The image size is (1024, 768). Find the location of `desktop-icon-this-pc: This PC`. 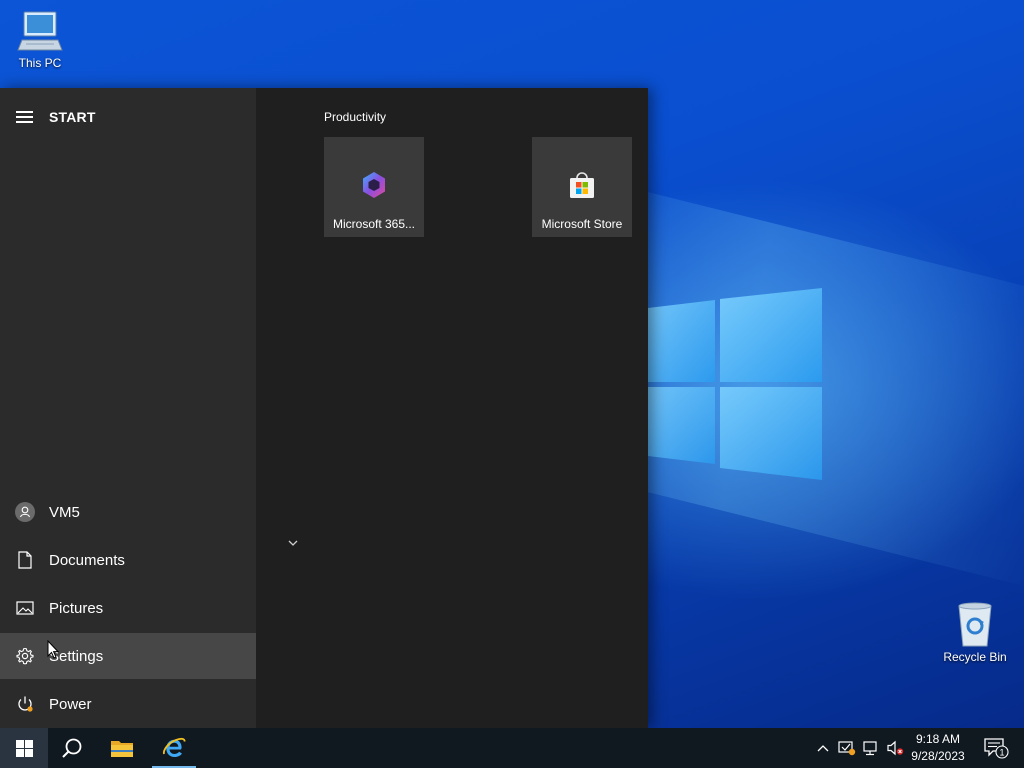

desktop-icon-this-pc: This PC is located at coordinates (40, 39).